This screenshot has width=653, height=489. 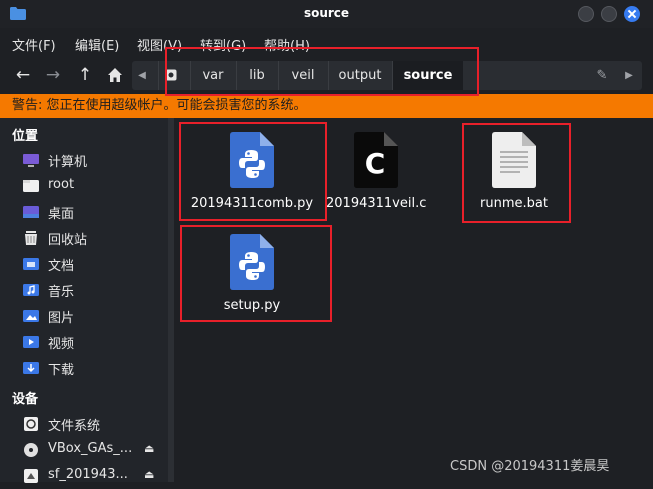 What do you see at coordinates (61, 184) in the screenshot?
I see `sidebar-item-label: root` at bounding box center [61, 184].